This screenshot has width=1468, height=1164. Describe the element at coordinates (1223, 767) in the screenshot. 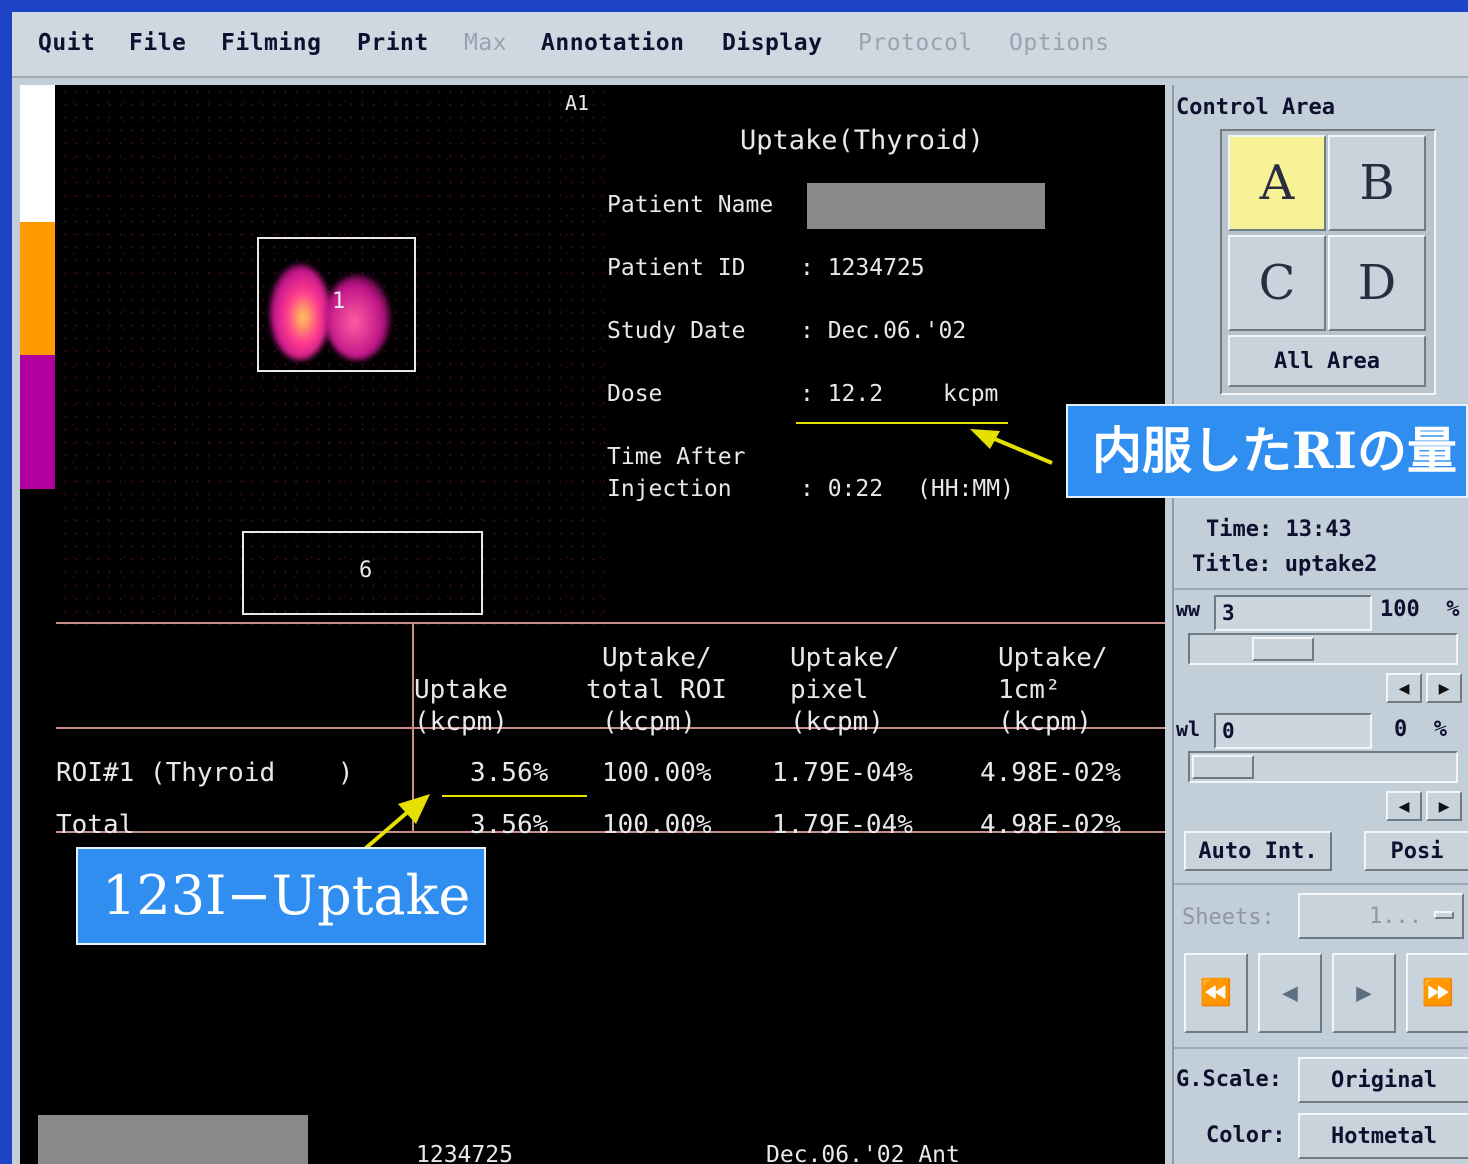

I see `wl-slider-thumb` at that location.